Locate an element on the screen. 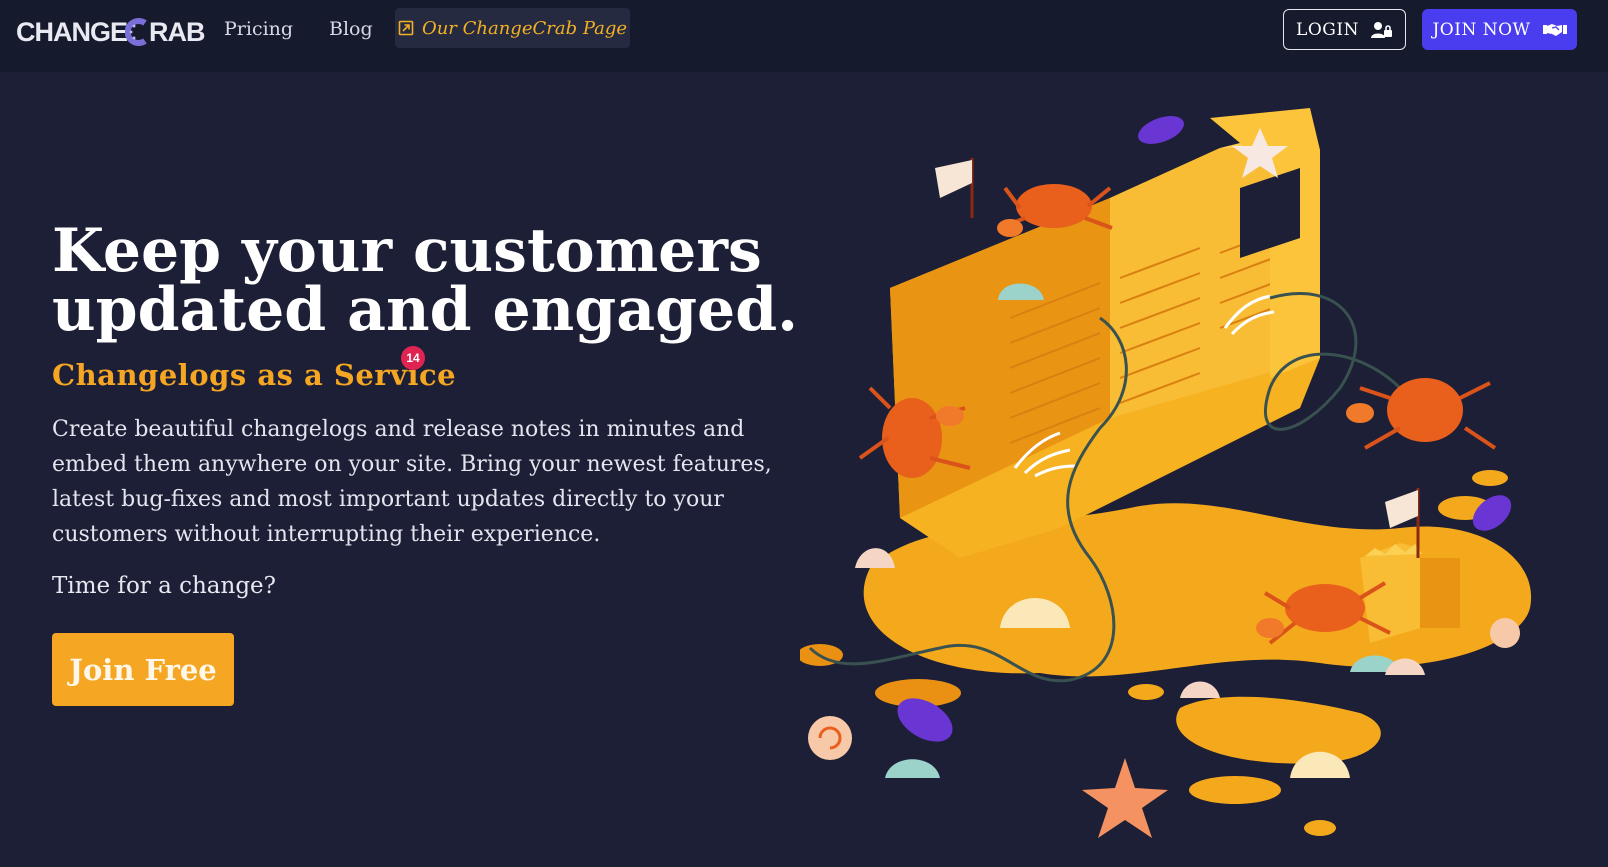 The image size is (1608, 867). tagline: Changelogs as a Service is located at coordinates (254, 375).